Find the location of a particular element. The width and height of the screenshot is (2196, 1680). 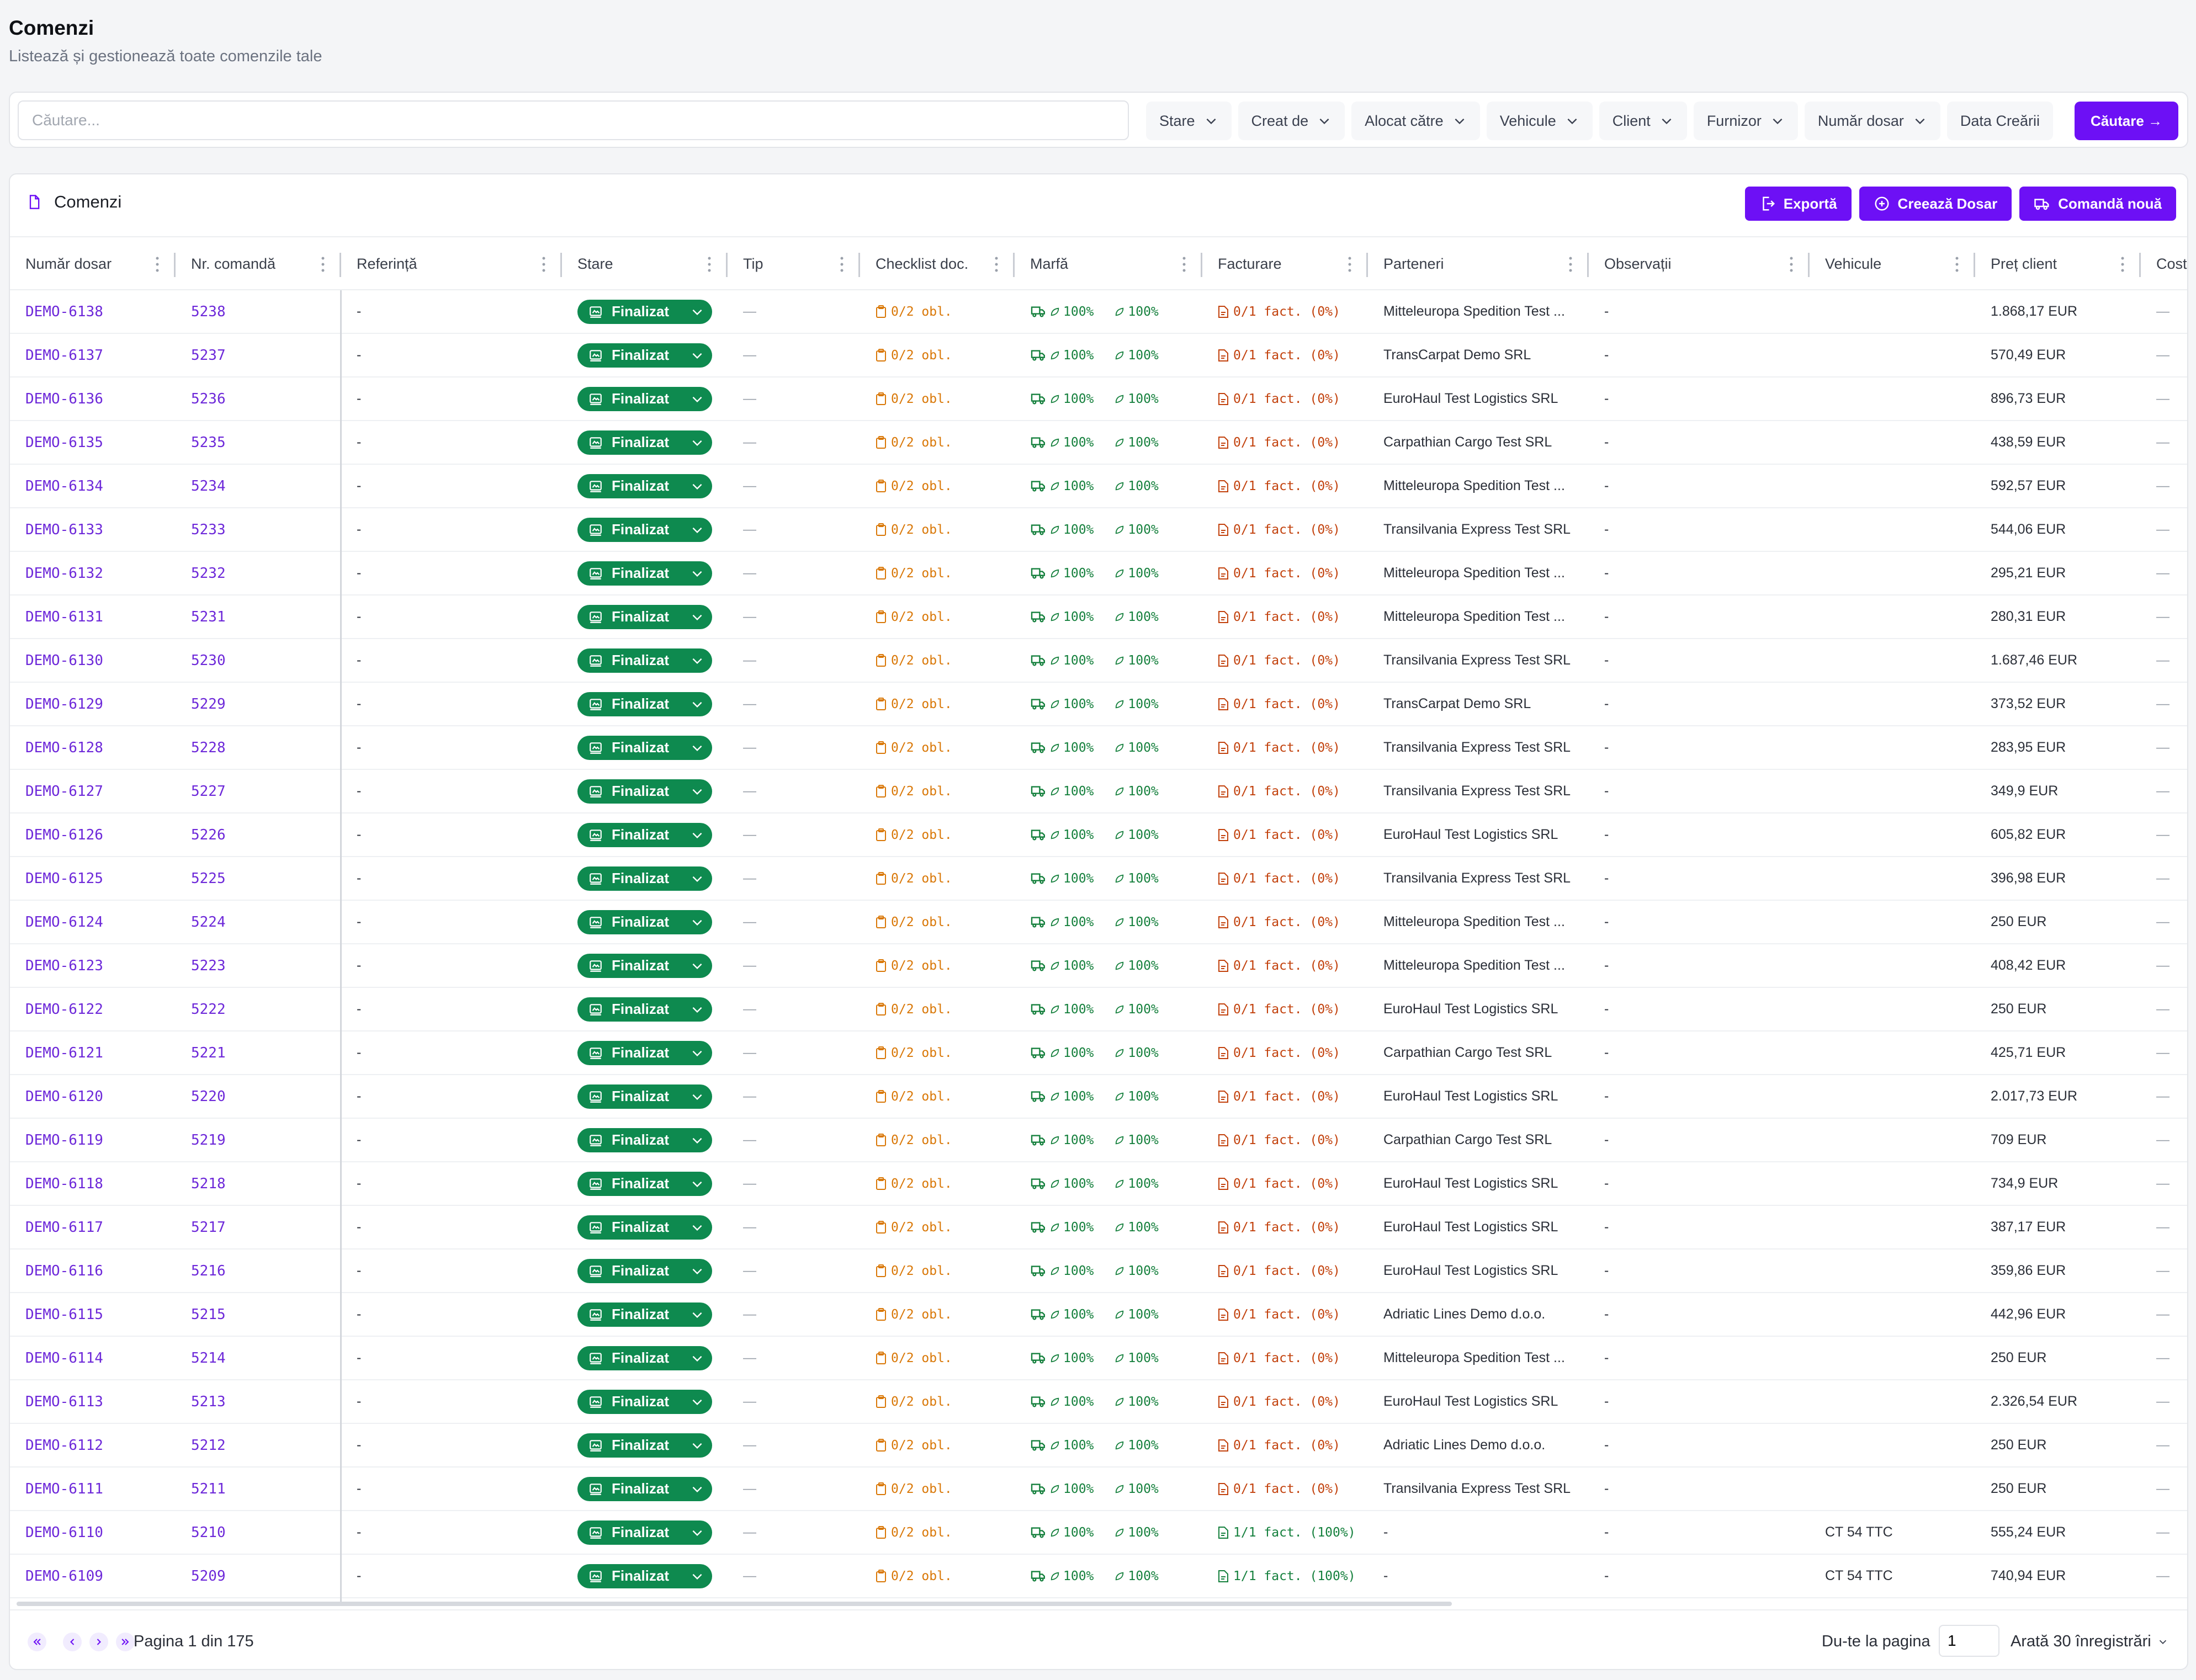

order-link: 5209 is located at coordinates (208, 1576).